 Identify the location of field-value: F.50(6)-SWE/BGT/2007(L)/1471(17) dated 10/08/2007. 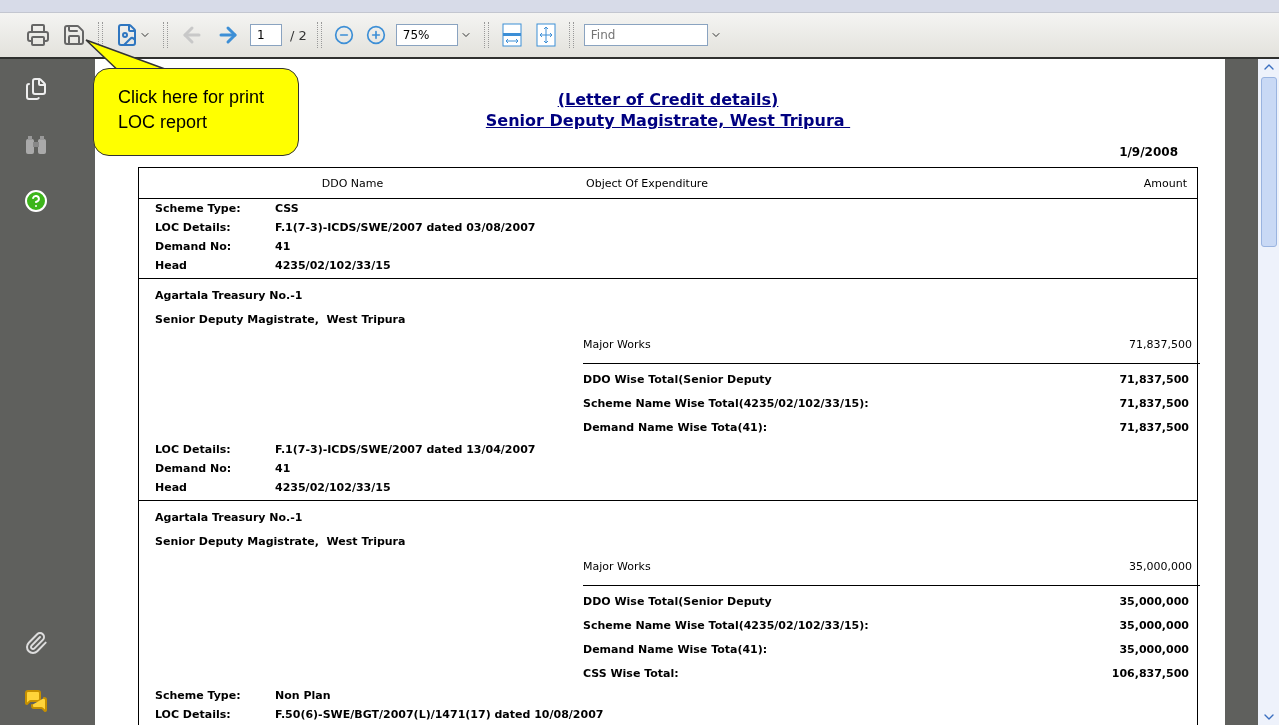
(440, 715).